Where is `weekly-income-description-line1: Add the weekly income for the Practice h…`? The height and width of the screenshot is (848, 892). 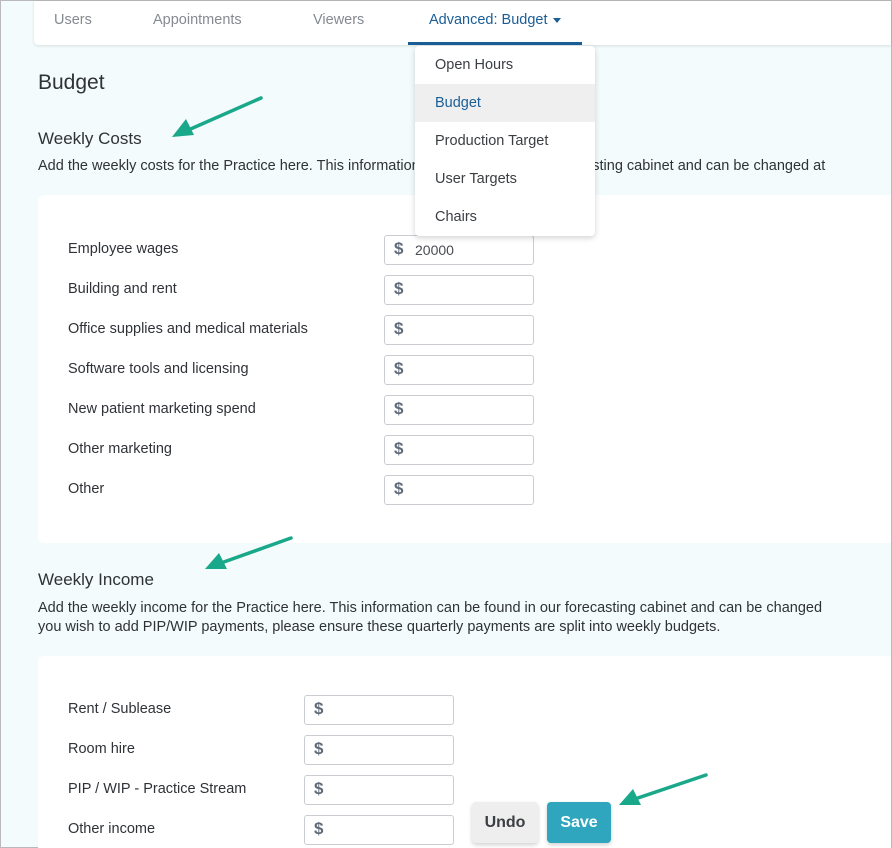 weekly-income-description-line1: Add the weekly income for the Practice h… is located at coordinates (430, 608).